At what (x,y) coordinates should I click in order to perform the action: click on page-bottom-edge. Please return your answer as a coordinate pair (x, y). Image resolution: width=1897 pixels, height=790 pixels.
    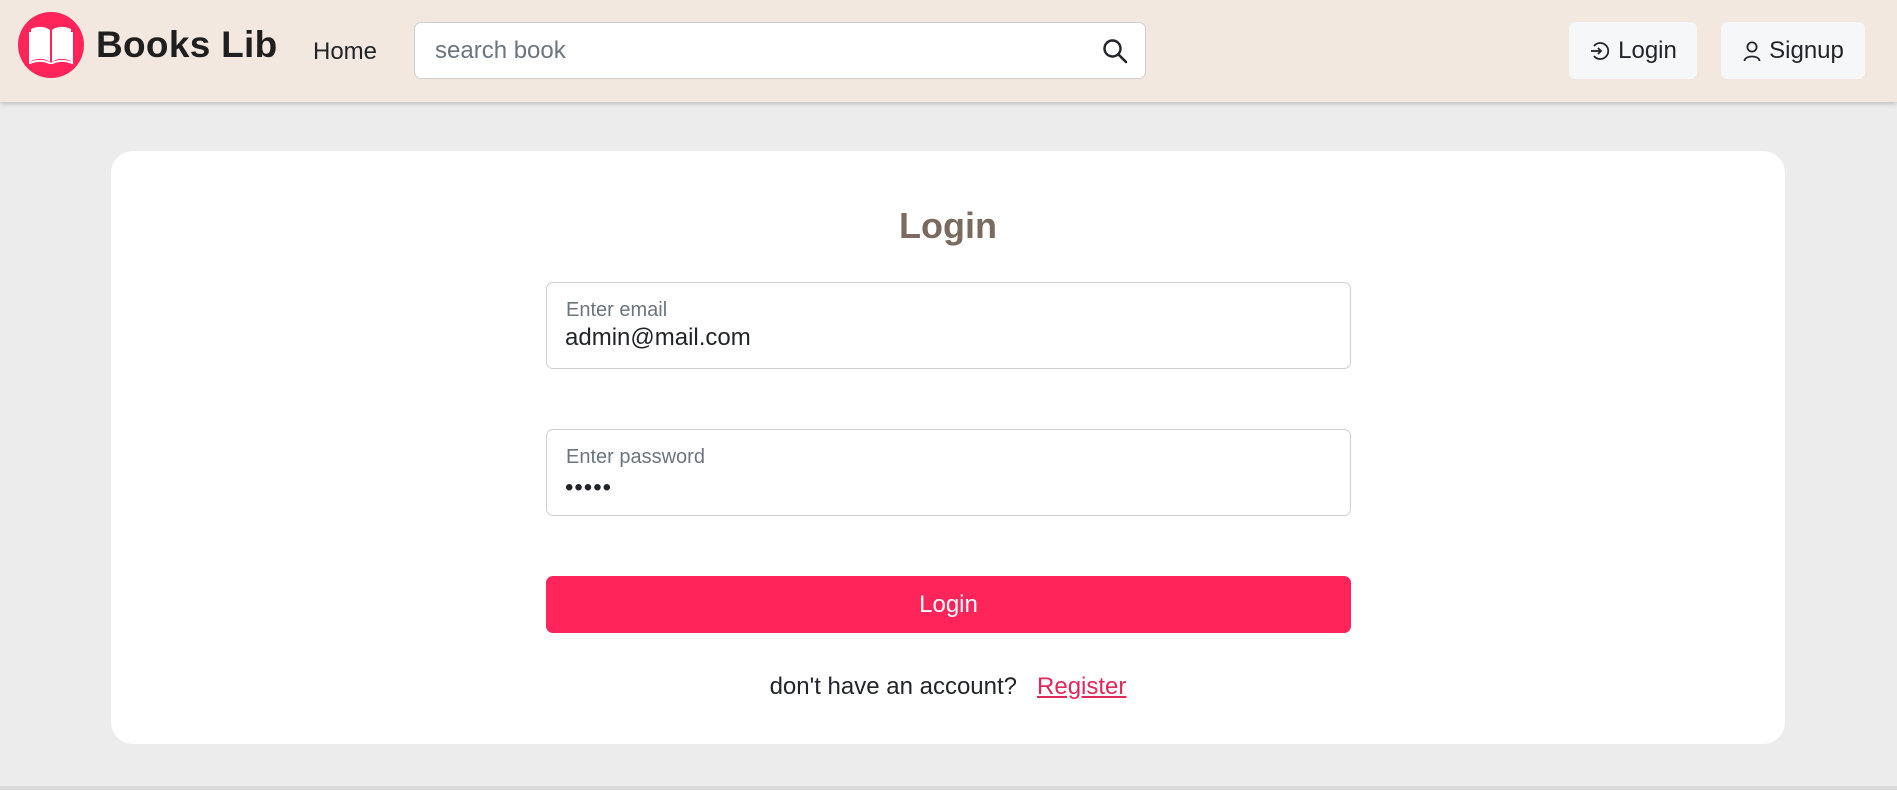
    Looking at the image, I should click on (948, 788).